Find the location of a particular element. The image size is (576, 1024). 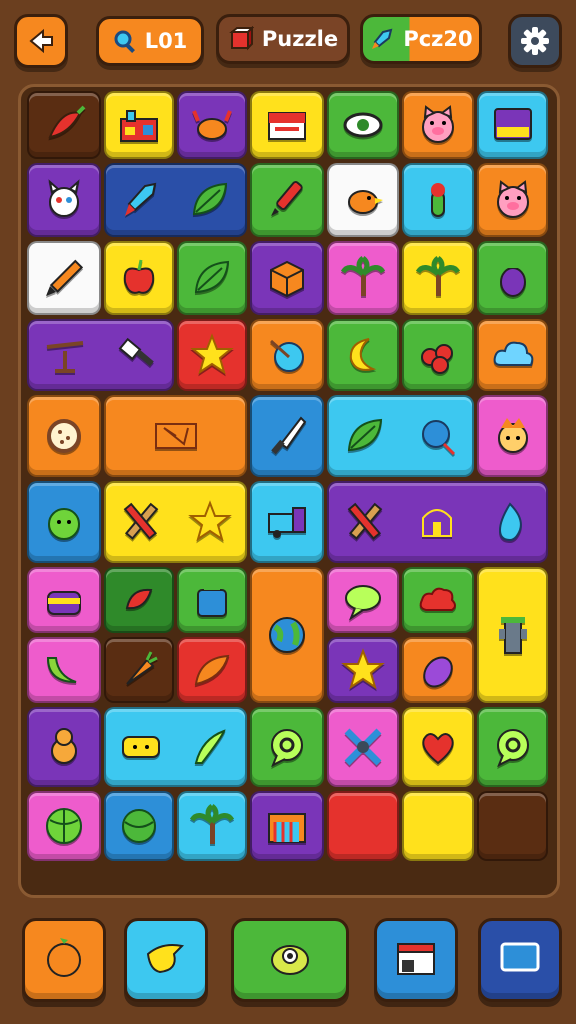

tile-crab is located at coordinates (212, 125).